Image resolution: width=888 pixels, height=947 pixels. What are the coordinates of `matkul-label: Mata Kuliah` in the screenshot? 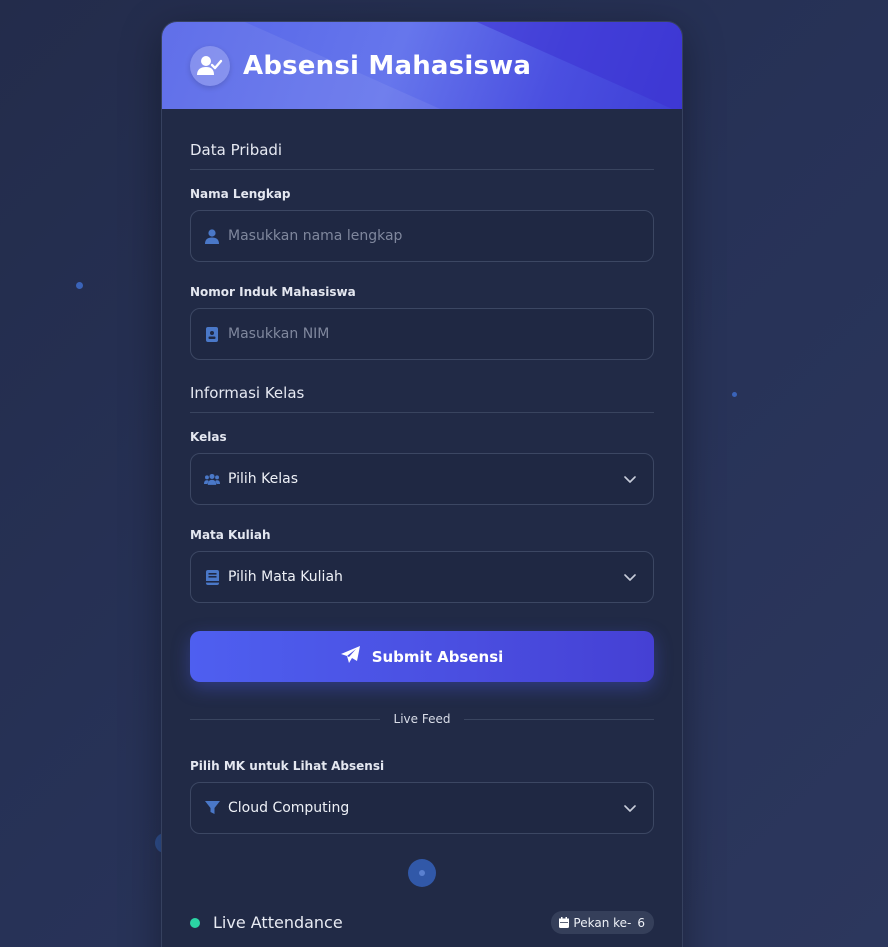 It's located at (230, 535).